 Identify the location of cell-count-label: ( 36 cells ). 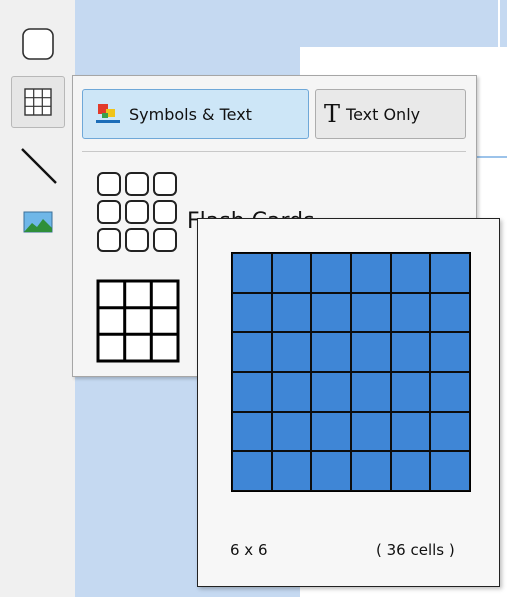
(415, 550).